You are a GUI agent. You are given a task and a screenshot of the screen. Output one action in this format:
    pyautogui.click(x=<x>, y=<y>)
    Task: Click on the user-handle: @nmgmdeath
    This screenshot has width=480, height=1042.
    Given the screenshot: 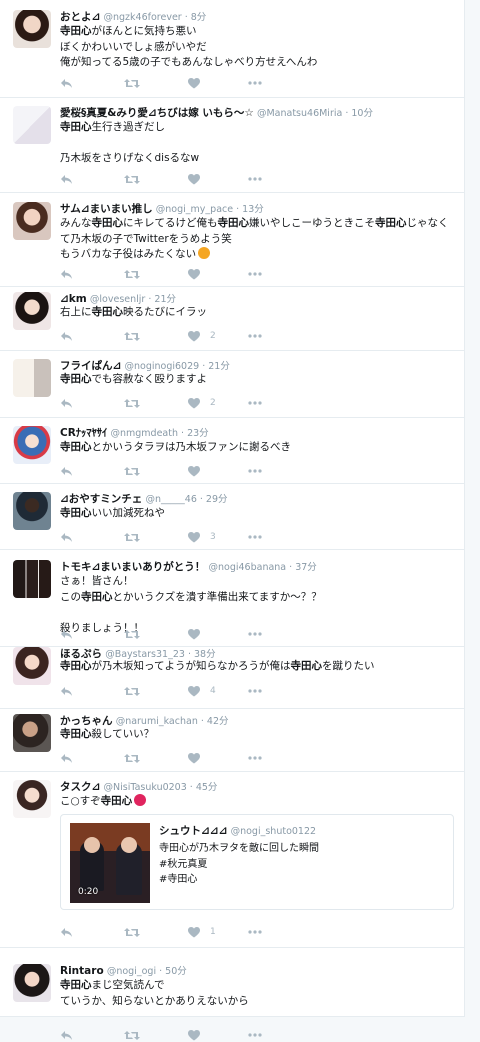 What is the action you would take?
    pyautogui.click(x=144, y=433)
    